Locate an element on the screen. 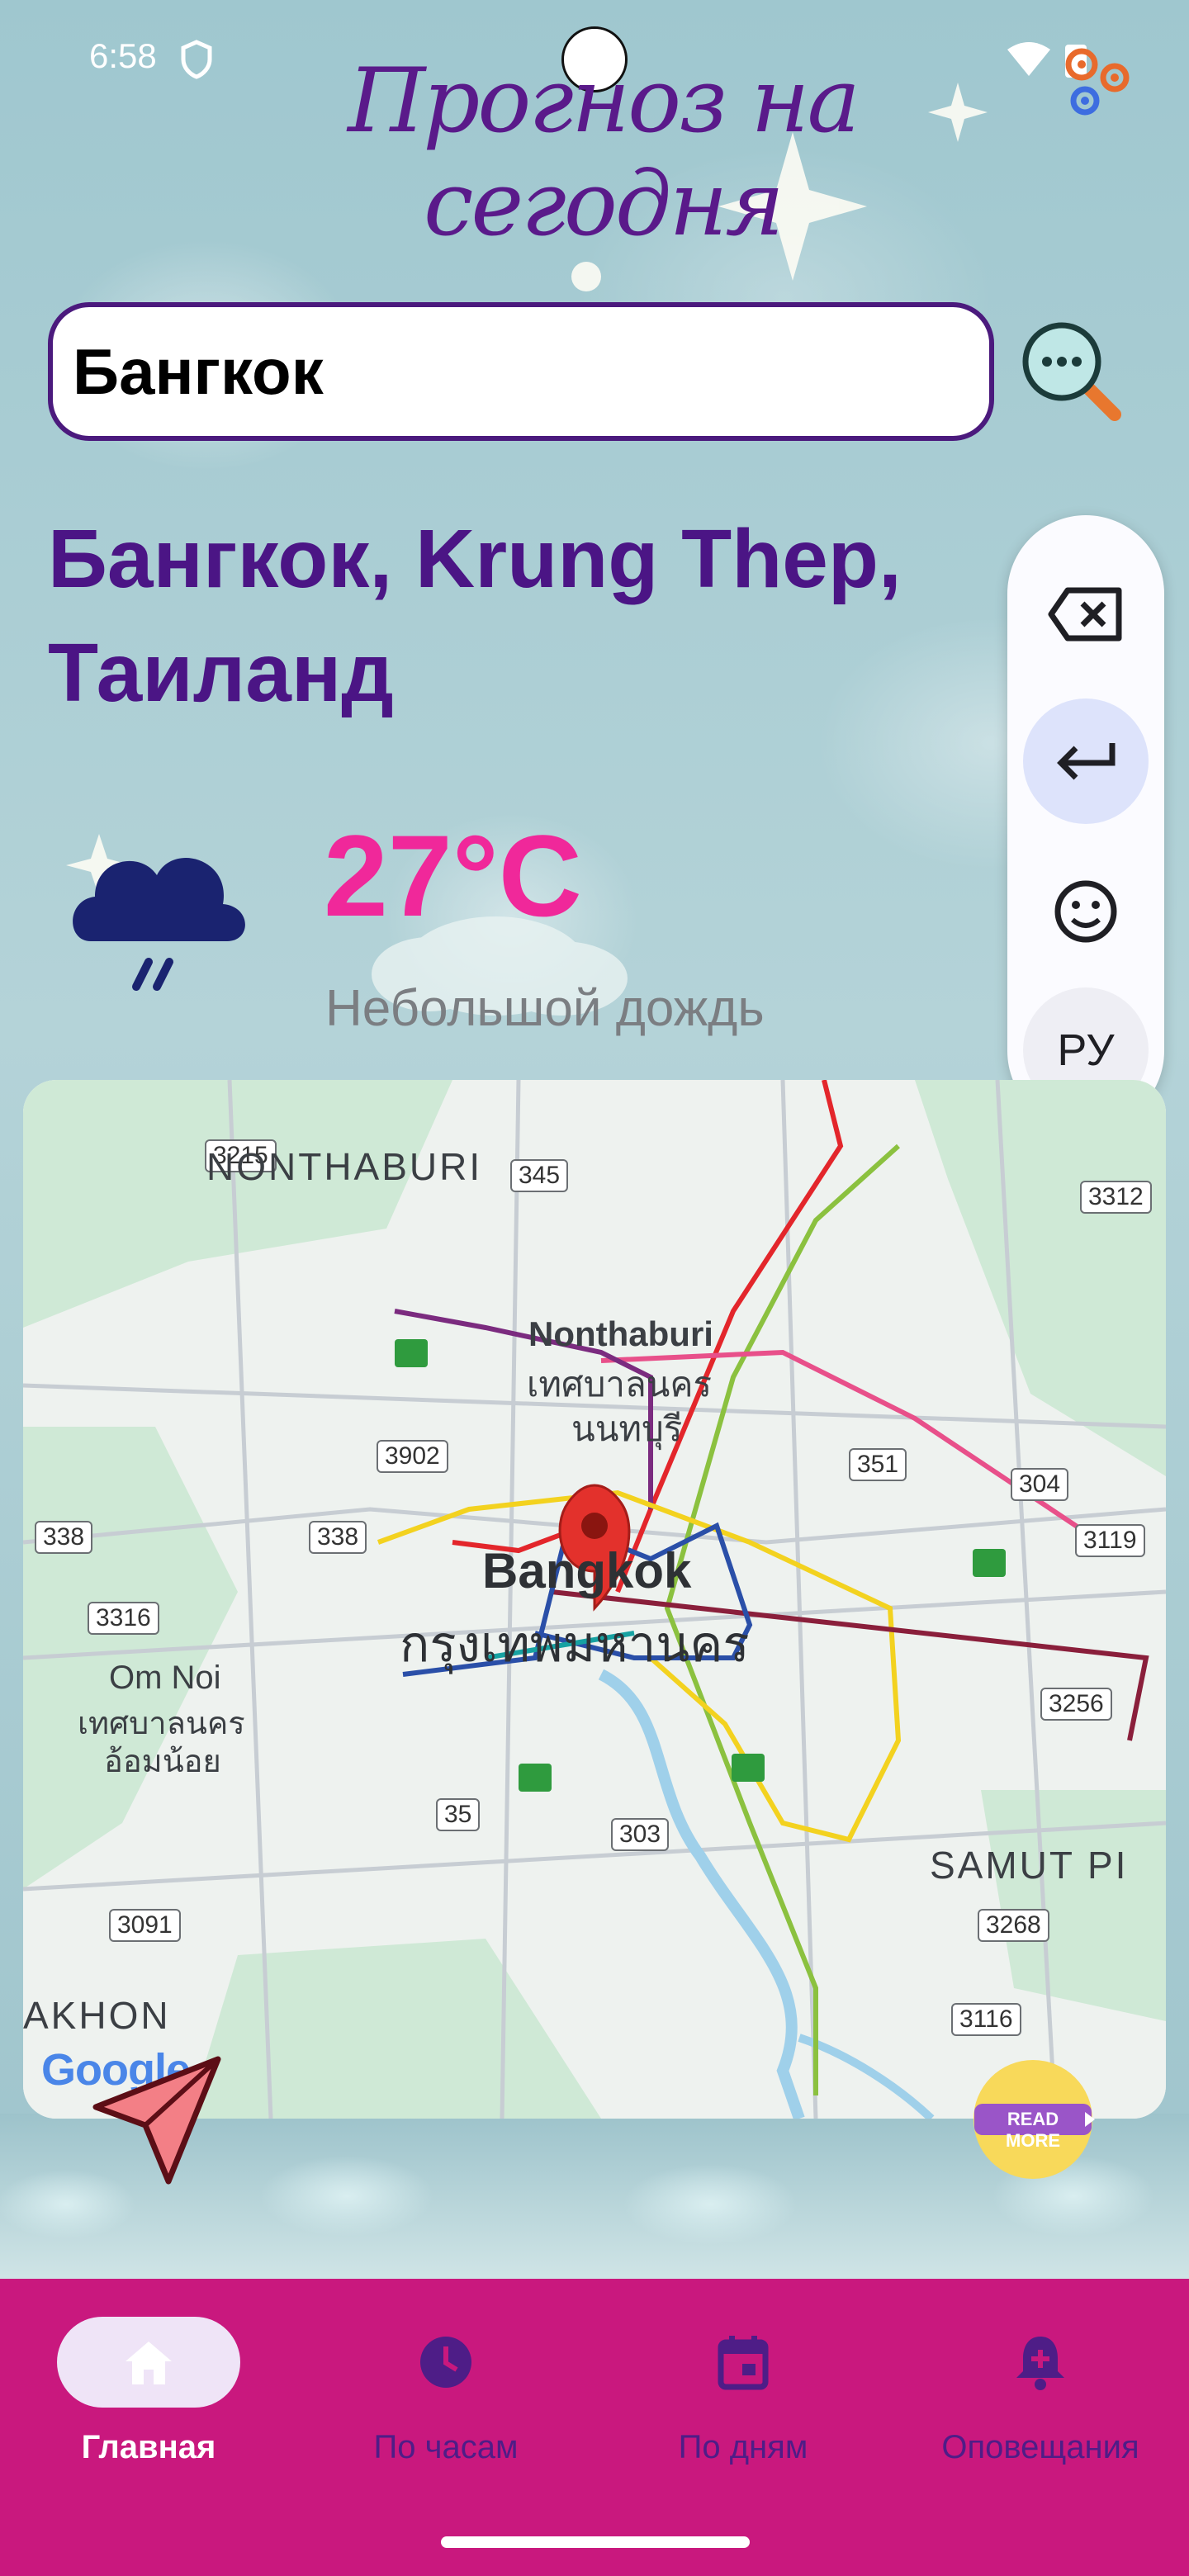  settings-gears-icon is located at coordinates (1094, 81).